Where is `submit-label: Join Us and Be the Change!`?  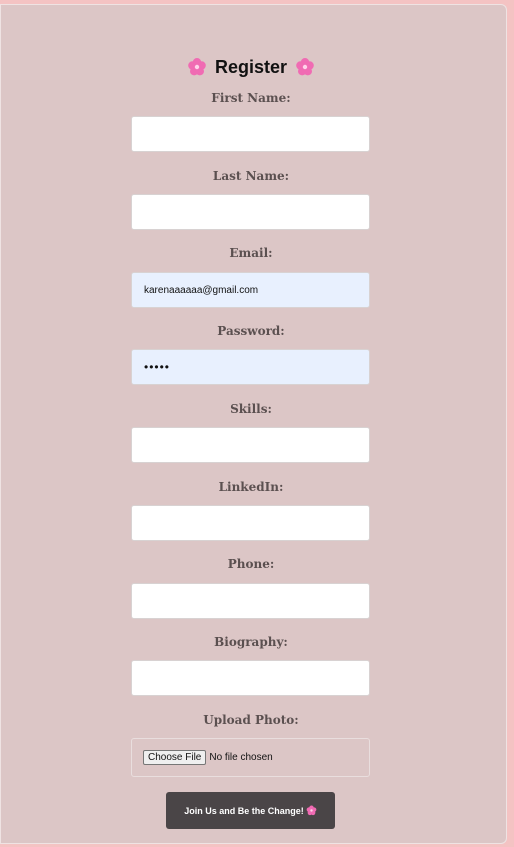
submit-label: Join Us and Be the Change! is located at coordinates (244, 810).